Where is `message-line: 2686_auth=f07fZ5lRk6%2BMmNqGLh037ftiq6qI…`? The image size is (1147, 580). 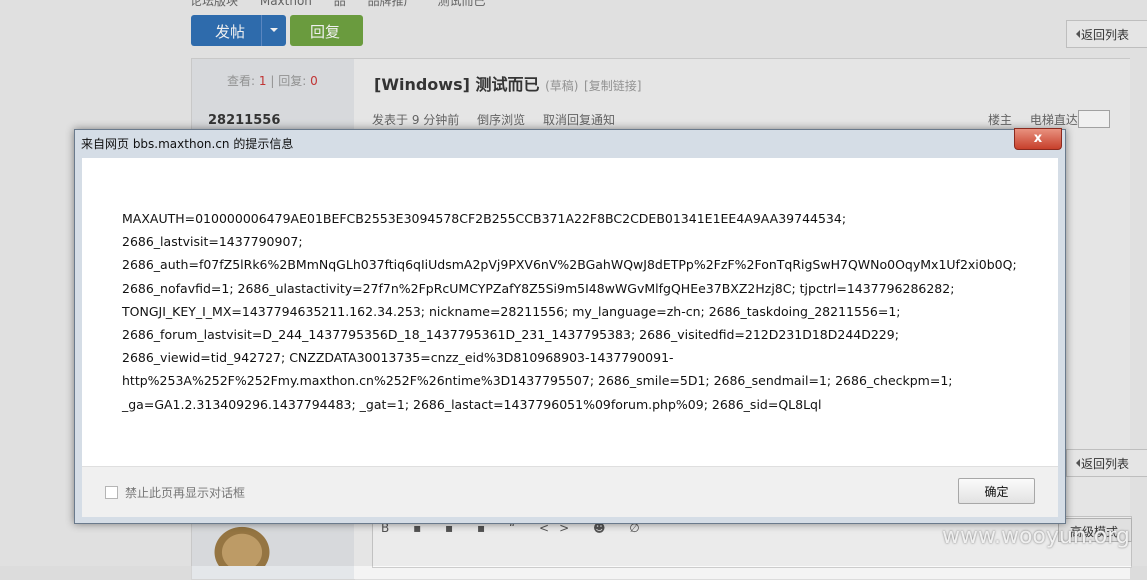 message-line: 2686_auth=f07fZ5lRk6%2BMmNqGLh037ftiq6qI… is located at coordinates (569, 265).